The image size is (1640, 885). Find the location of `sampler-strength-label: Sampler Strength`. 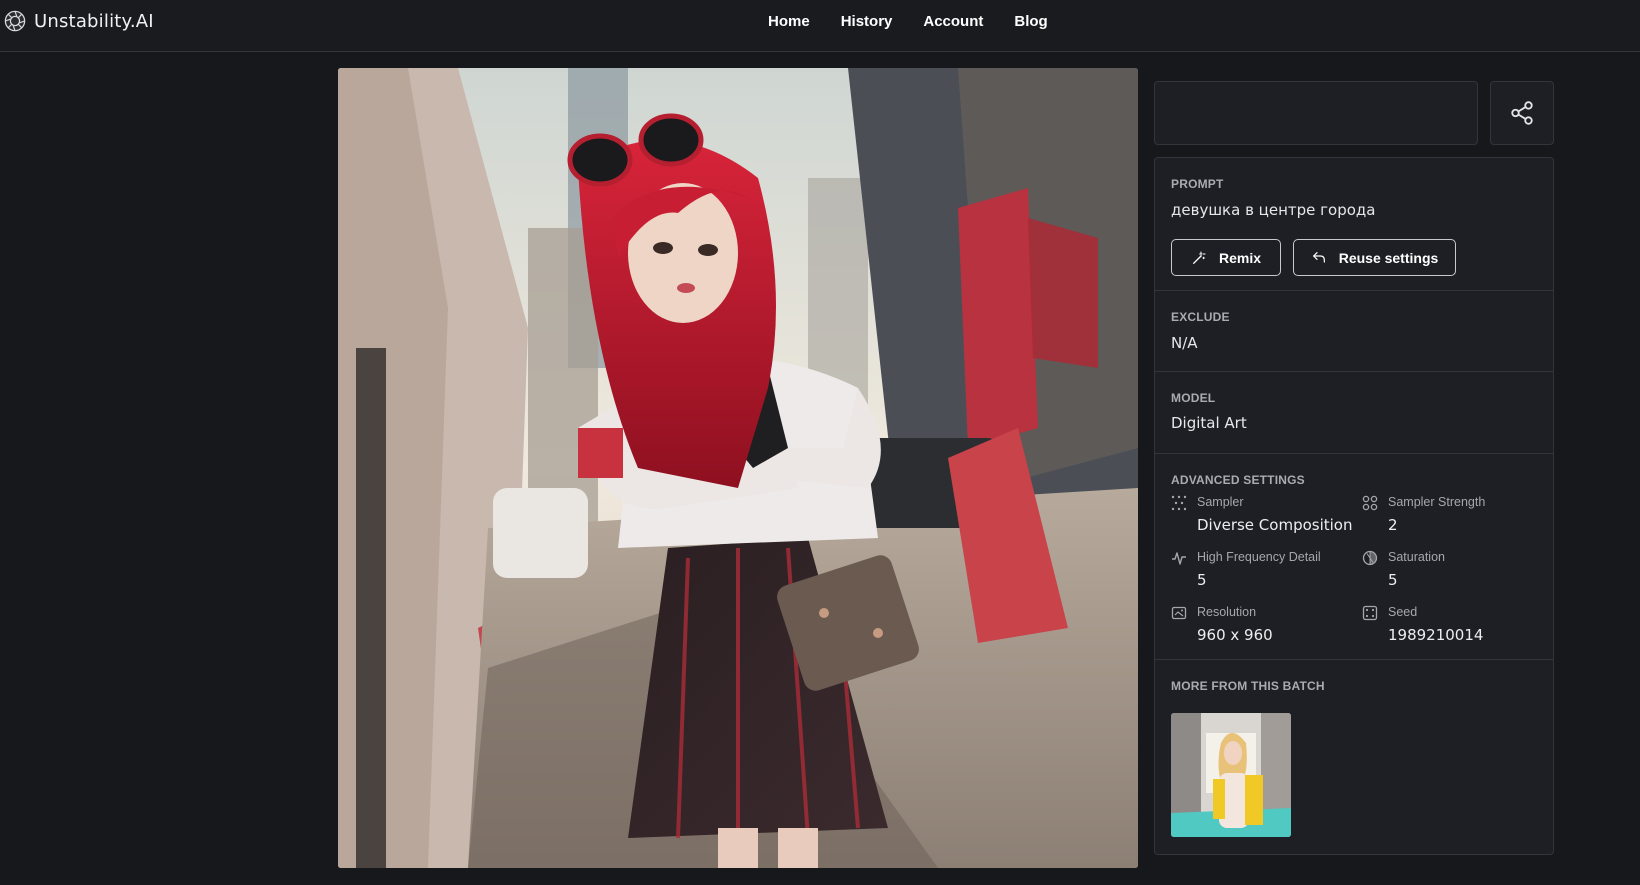

sampler-strength-label: Sampler Strength is located at coordinates (1437, 502).